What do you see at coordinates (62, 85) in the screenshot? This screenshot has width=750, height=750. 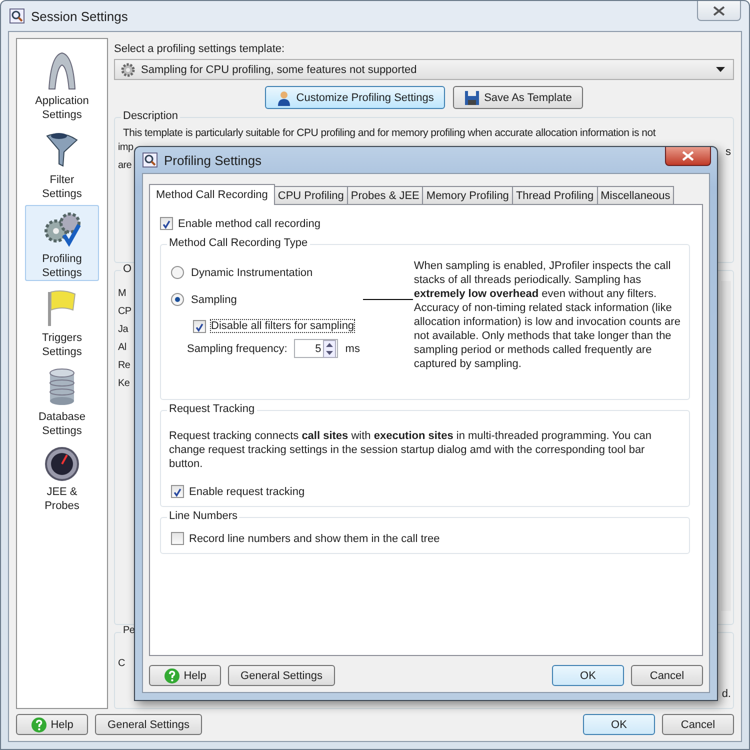 I see `sidebar-item: Application Settings` at bounding box center [62, 85].